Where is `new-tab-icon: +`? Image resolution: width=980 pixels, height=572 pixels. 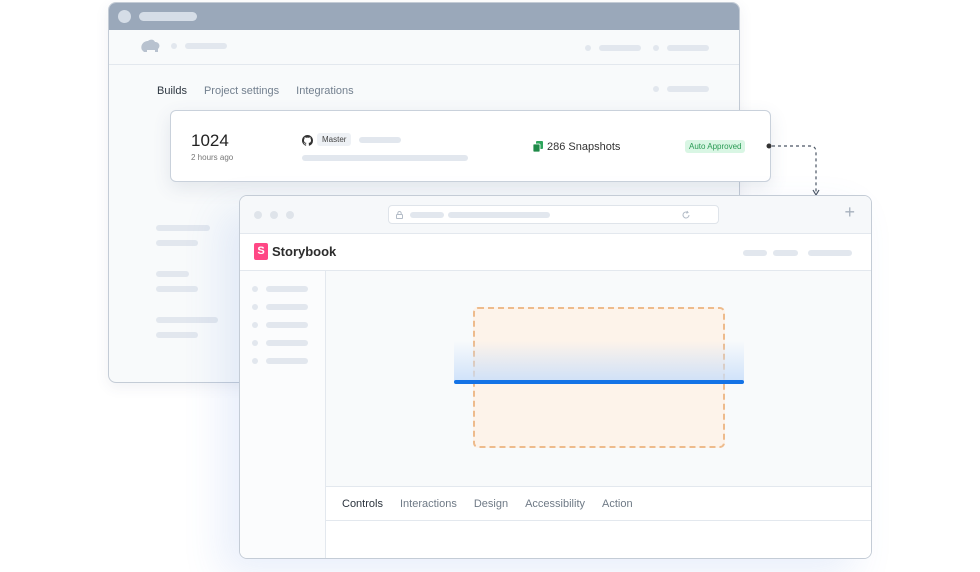 new-tab-icon: + is located at coordinates (849, 212).